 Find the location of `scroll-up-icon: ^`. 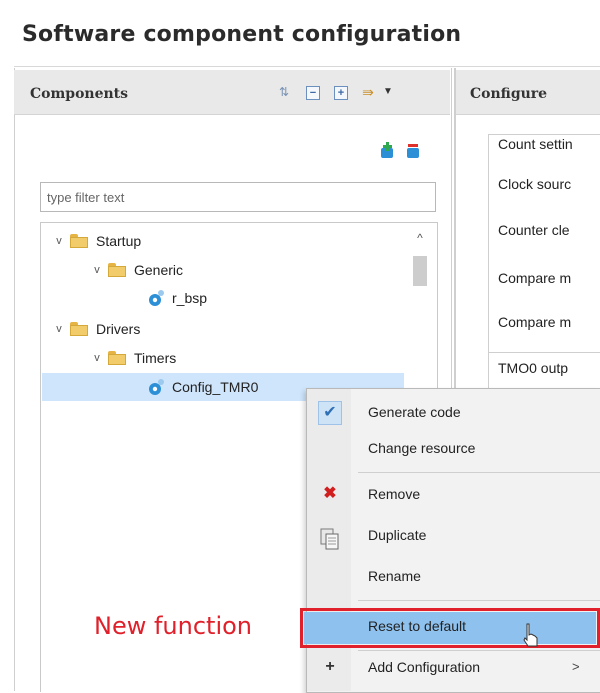

scroll-up-icon: ^ is located at coordinates (420, 238).